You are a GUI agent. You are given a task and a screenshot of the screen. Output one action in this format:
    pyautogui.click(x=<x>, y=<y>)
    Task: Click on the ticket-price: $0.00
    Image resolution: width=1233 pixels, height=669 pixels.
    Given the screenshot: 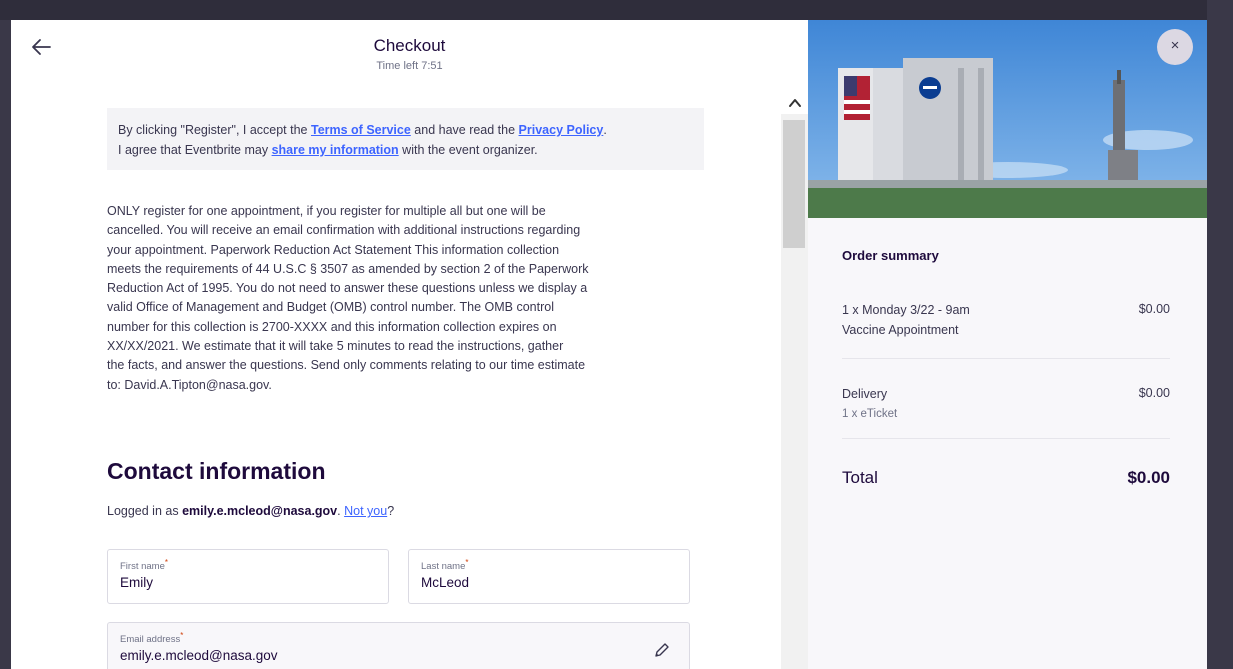 What is the action you would take?
    pyautogui.click(x=1154, y=309)
    